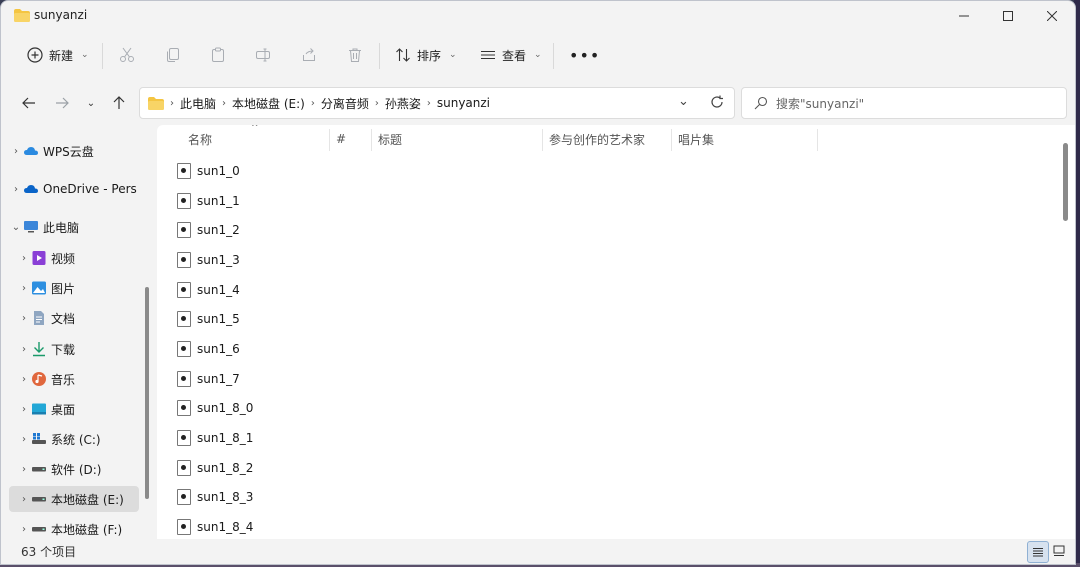  Describe the element at coordinates (458, 139) in the screenshot. I see `column-header-title: 标题` at that location.